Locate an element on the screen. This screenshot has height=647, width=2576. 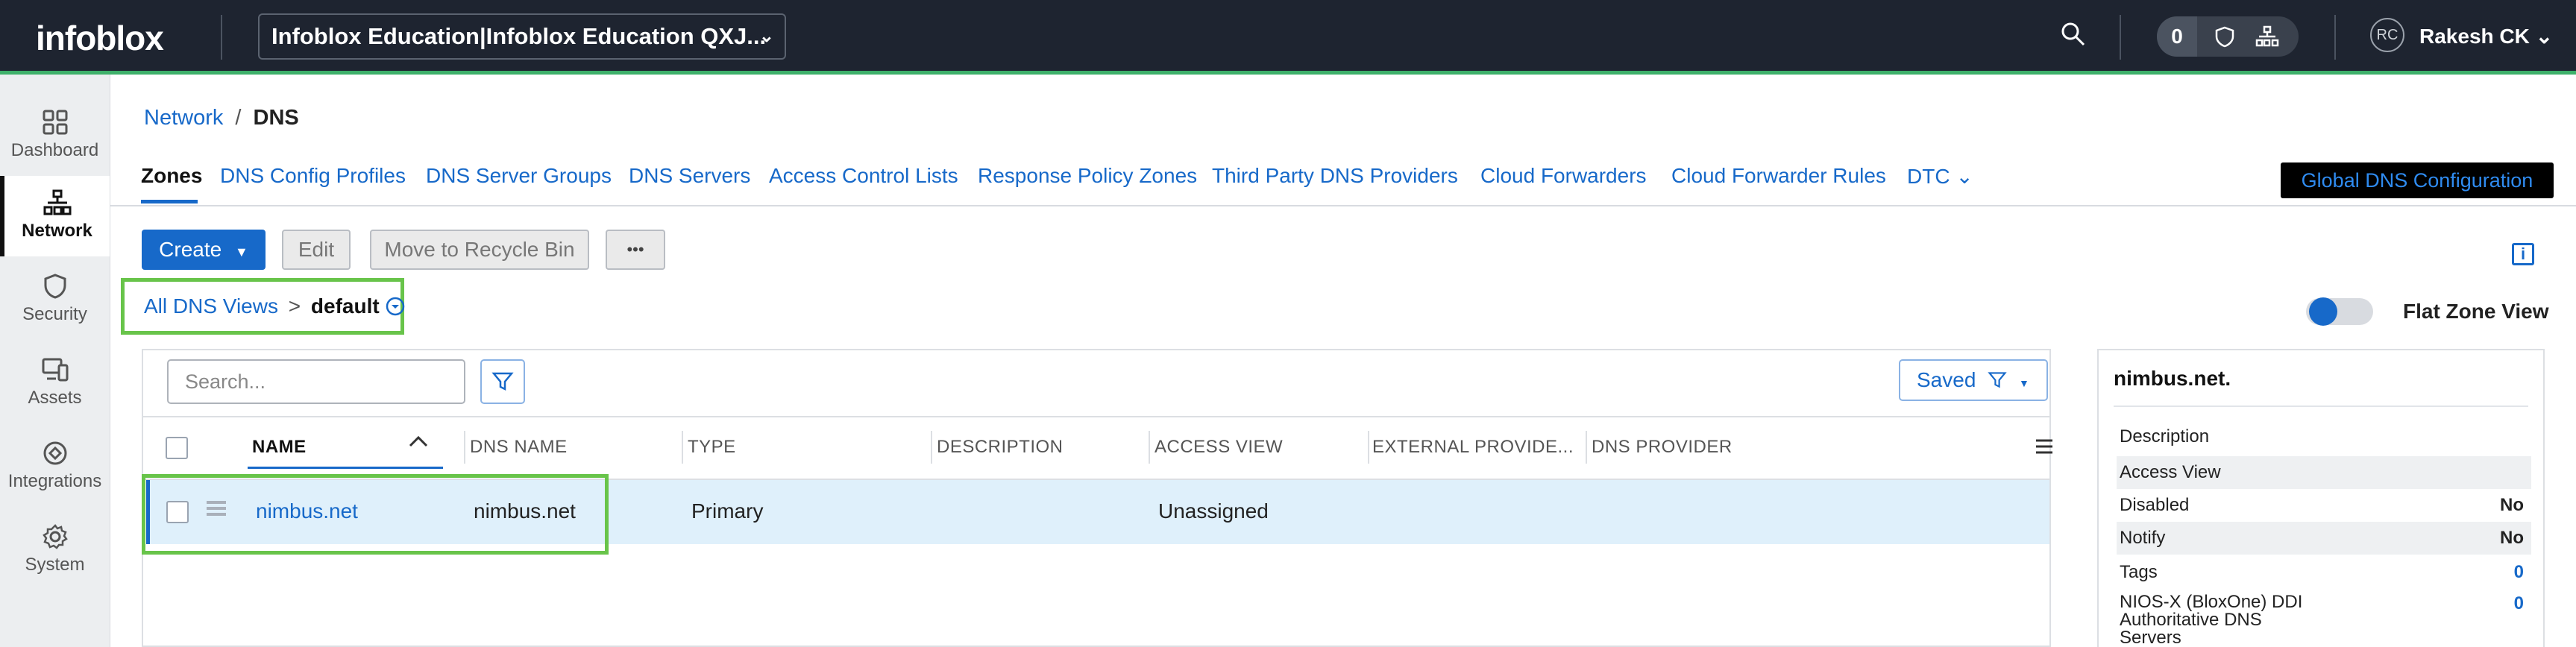
info-icon: i is located at coordinates (2523, 254).